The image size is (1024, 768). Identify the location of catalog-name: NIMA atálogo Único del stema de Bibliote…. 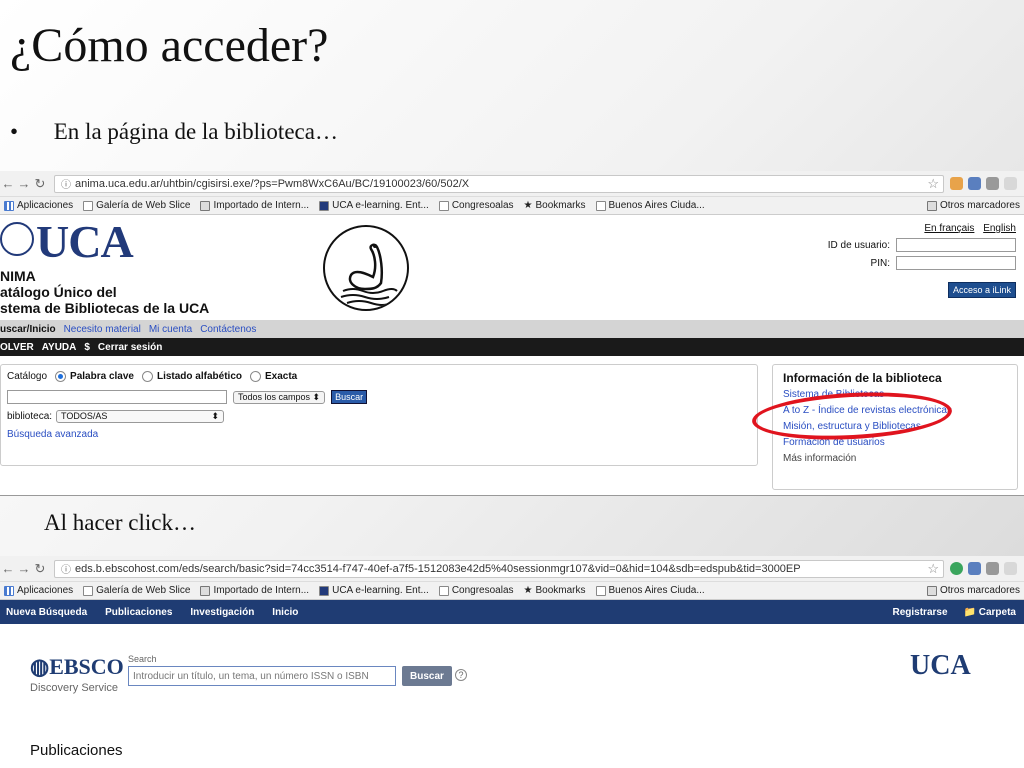
(104, 292).